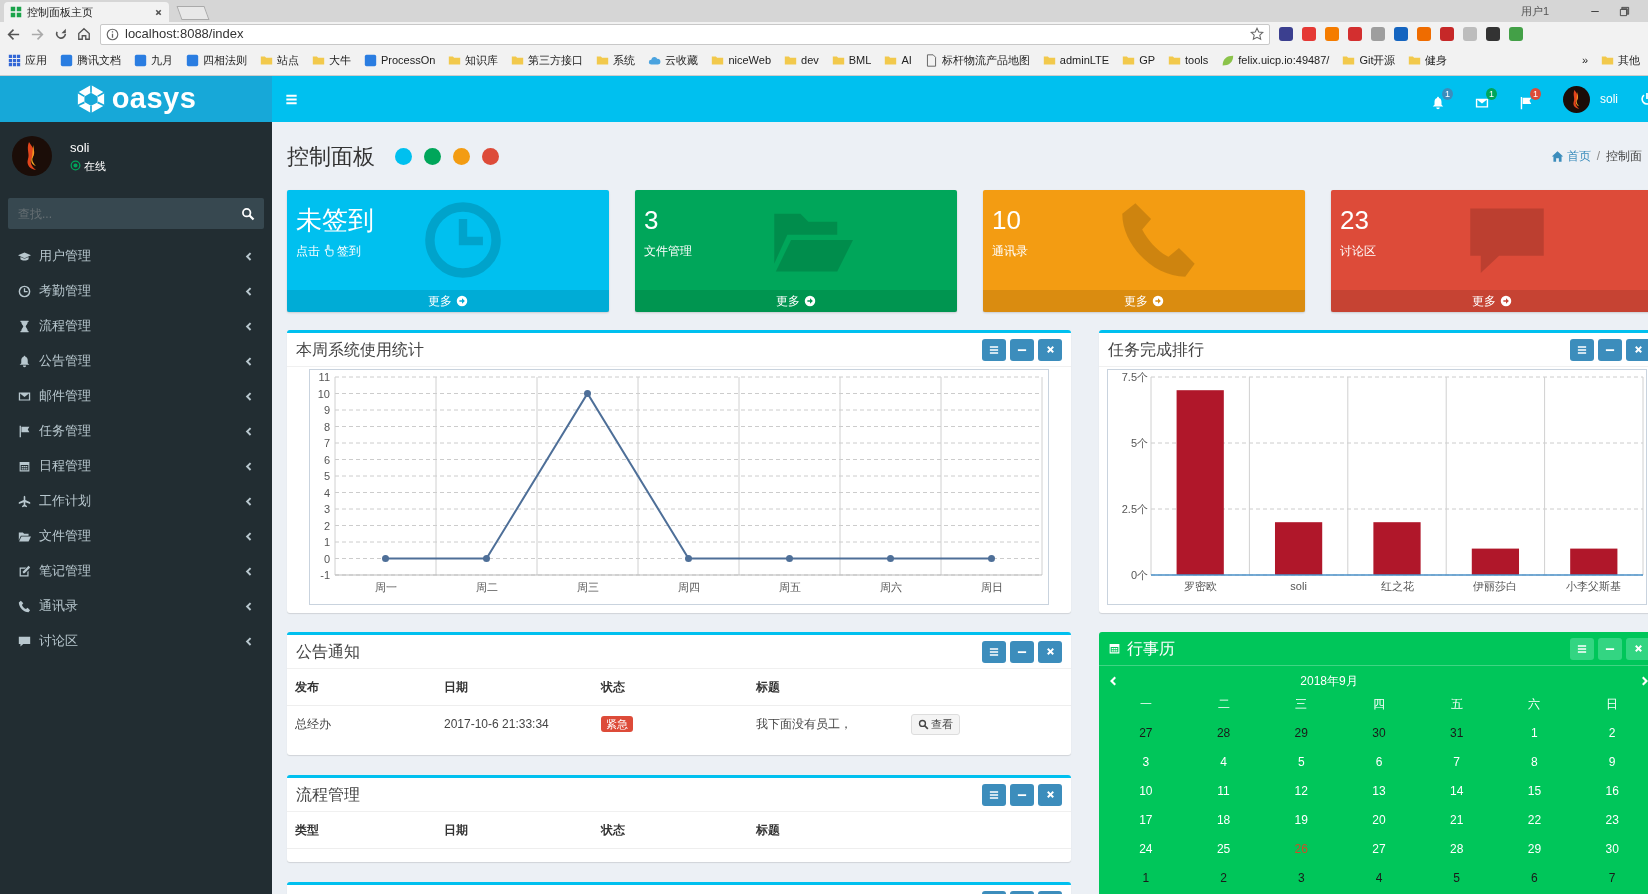 Image resolution: width=1648 pixels, height=894 pixels. I want to click on profile-name: 用户1, so click(1534, 11).